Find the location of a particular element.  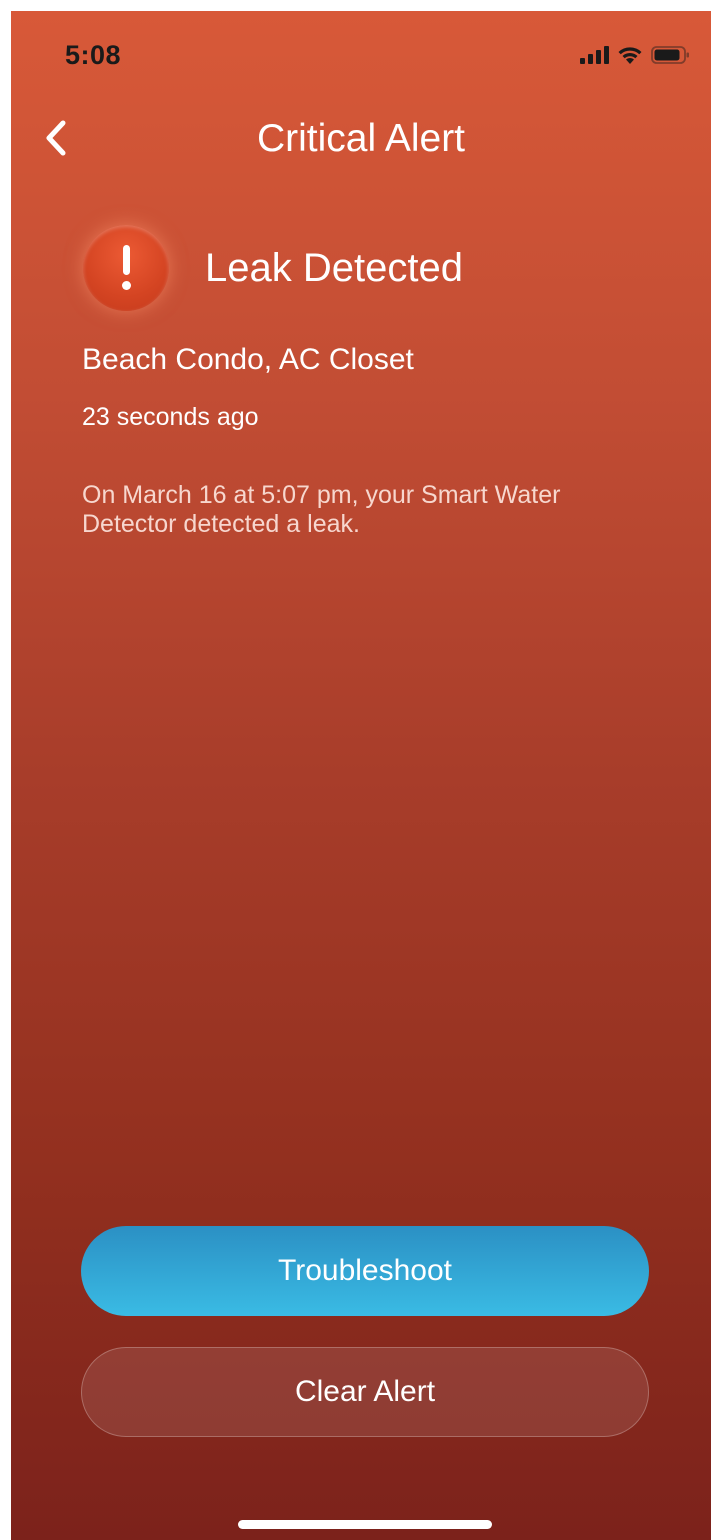

page-title: Critical Alert is located at coordinates (361, 138).